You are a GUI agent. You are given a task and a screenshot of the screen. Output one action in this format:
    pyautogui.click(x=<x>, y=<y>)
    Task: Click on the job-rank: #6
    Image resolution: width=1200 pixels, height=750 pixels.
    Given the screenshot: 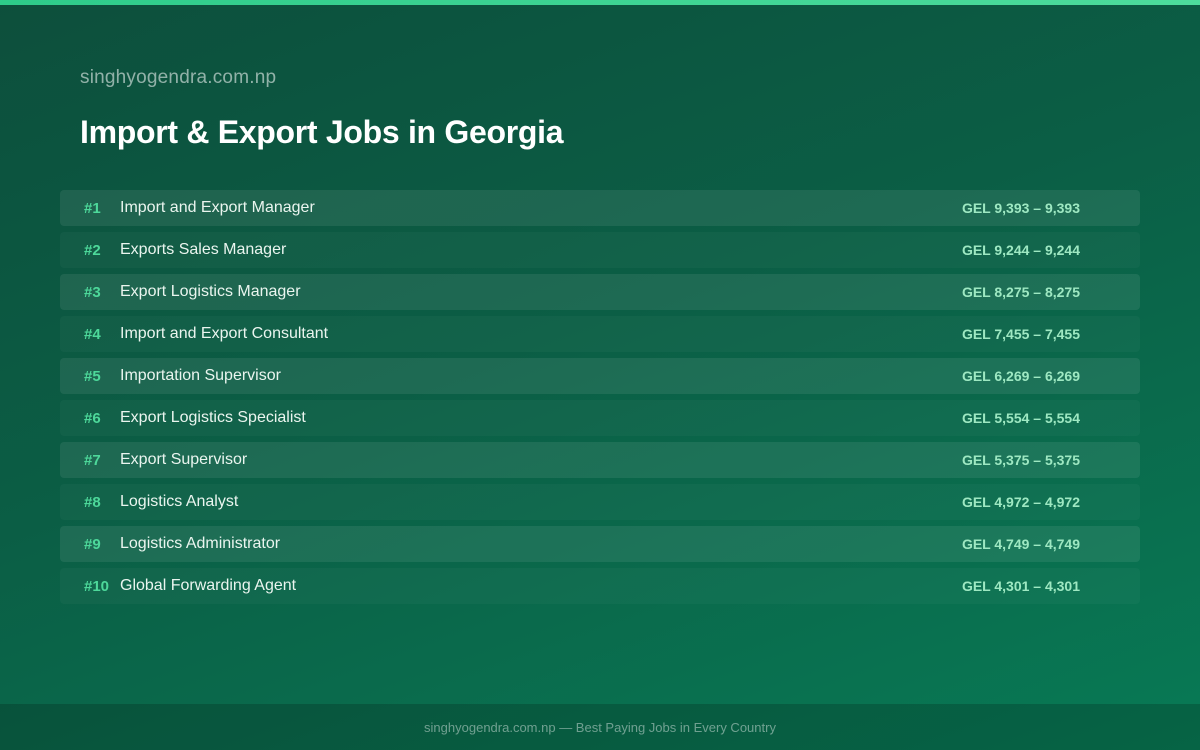 What is the action you would take?
    pyautogui.click(x=92, y=418)
    